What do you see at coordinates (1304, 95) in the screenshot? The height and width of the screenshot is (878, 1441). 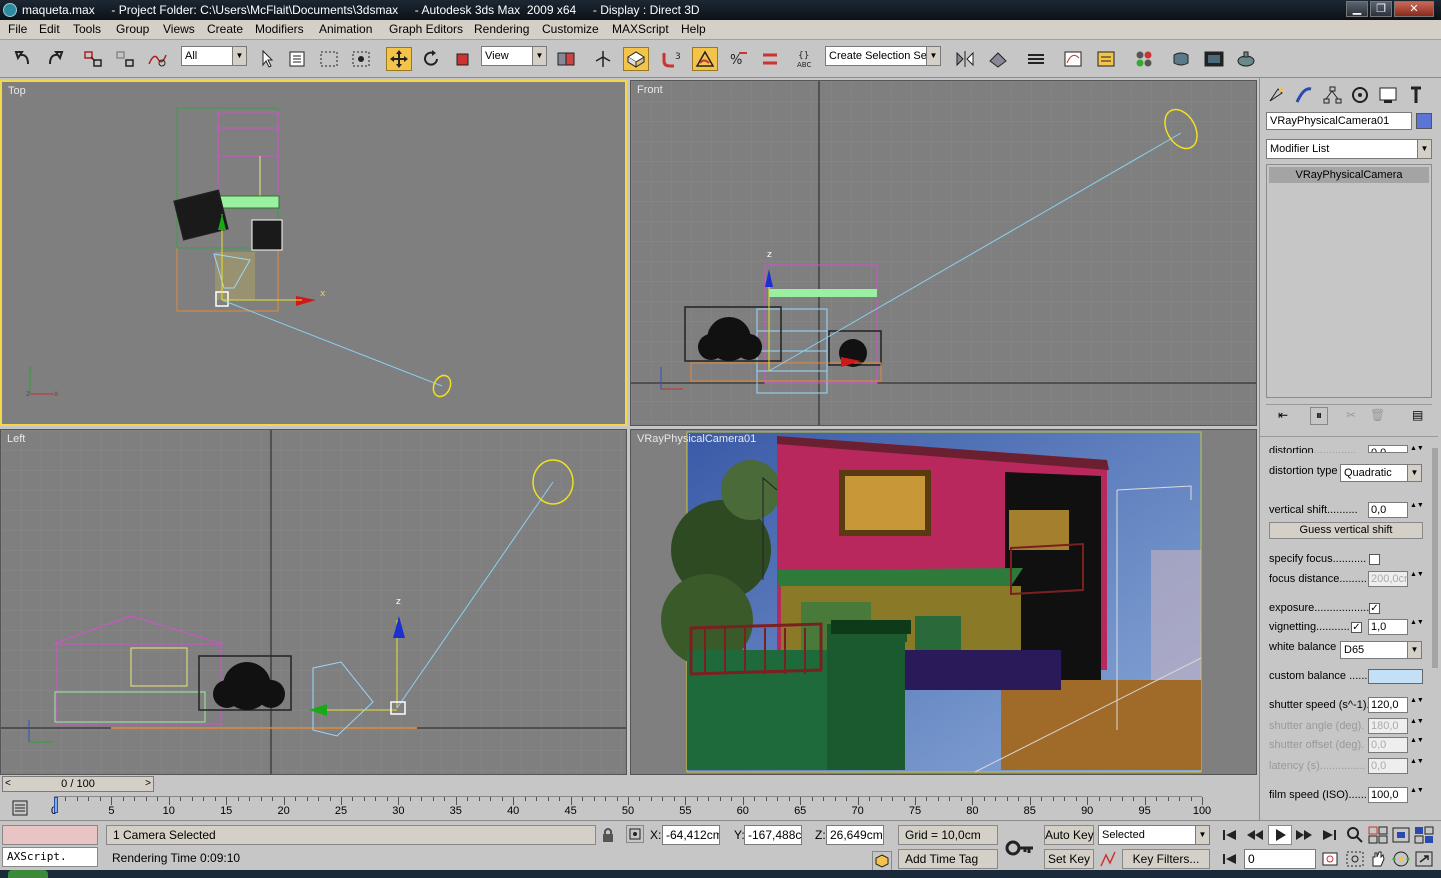 I see `modify-tab-icon` at bounding box center [1304, 95].